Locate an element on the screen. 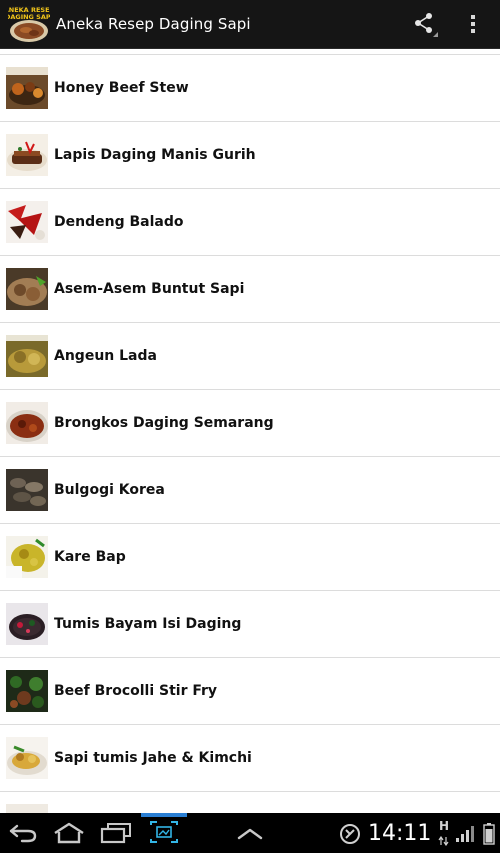 This screenshot has height=855, width=500. recipe-list-item: Lapis Daging Manis Gurih is located at coordinates (250, 155).